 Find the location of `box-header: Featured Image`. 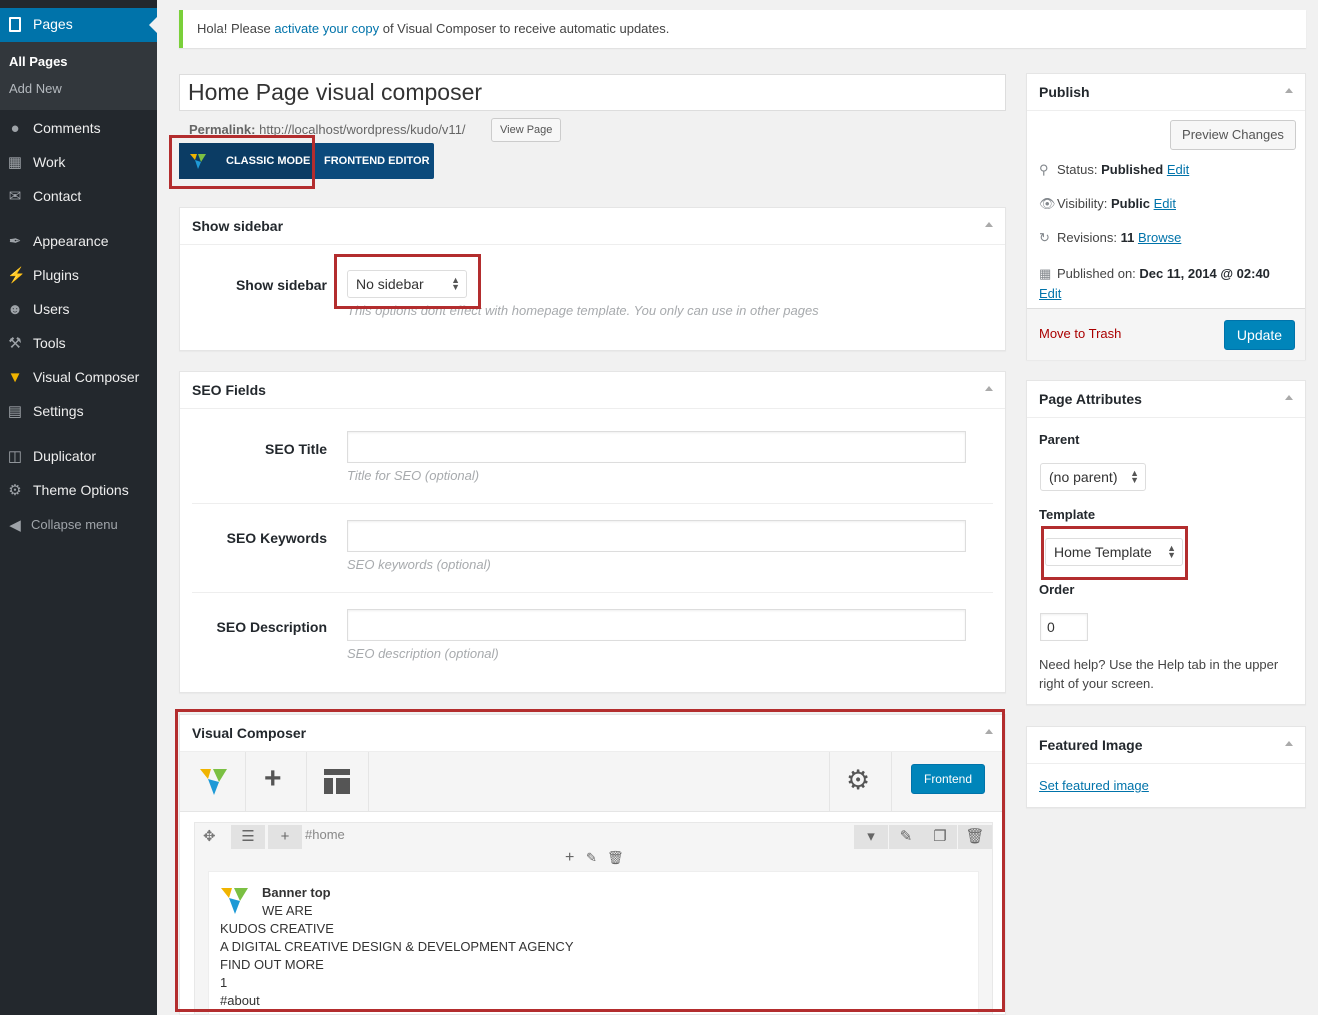

box-header: Featured Image is located at coordinates (1166, 745).